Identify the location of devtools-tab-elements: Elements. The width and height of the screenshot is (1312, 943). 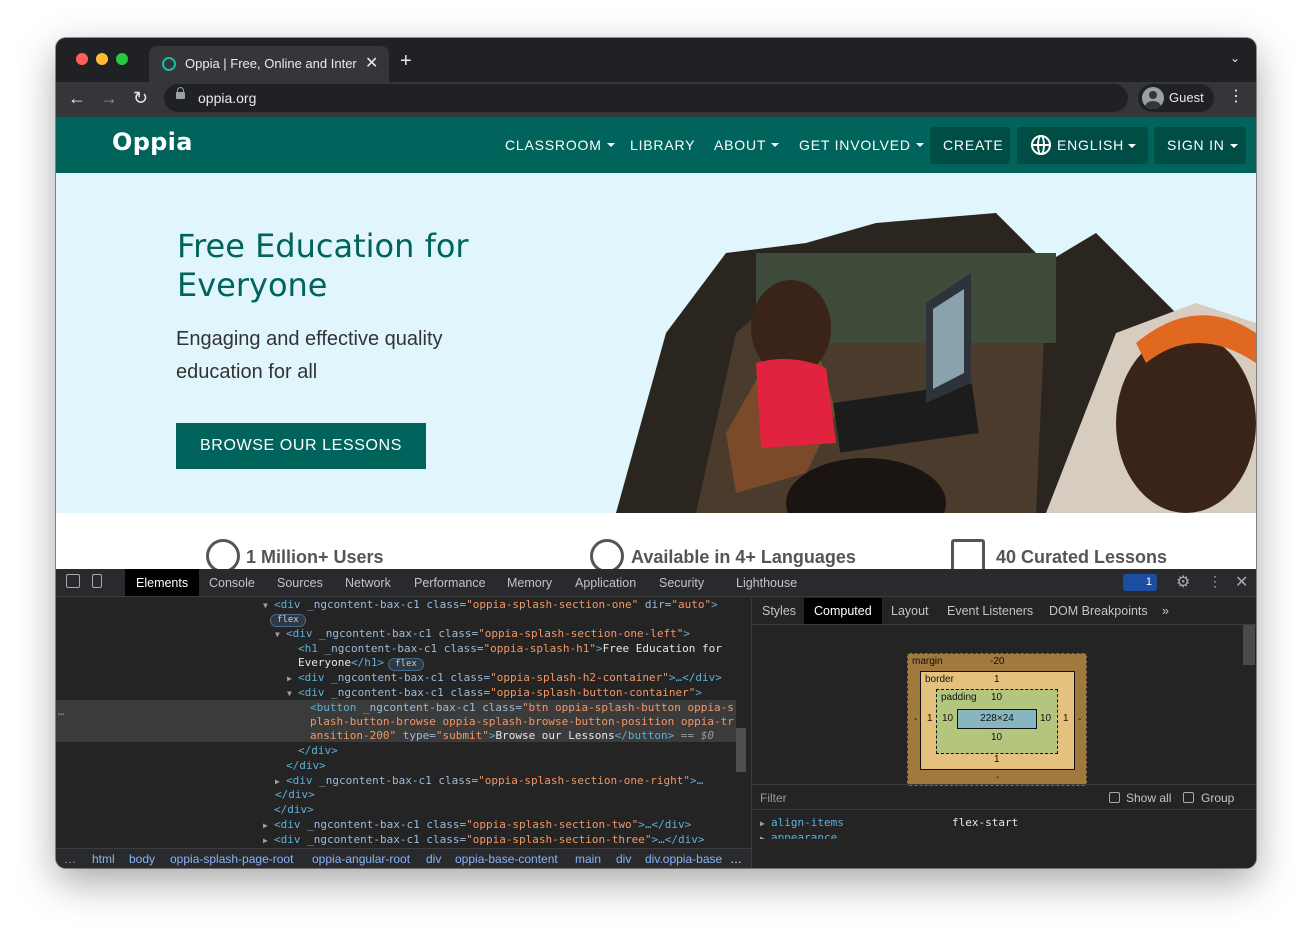
(162, 582).